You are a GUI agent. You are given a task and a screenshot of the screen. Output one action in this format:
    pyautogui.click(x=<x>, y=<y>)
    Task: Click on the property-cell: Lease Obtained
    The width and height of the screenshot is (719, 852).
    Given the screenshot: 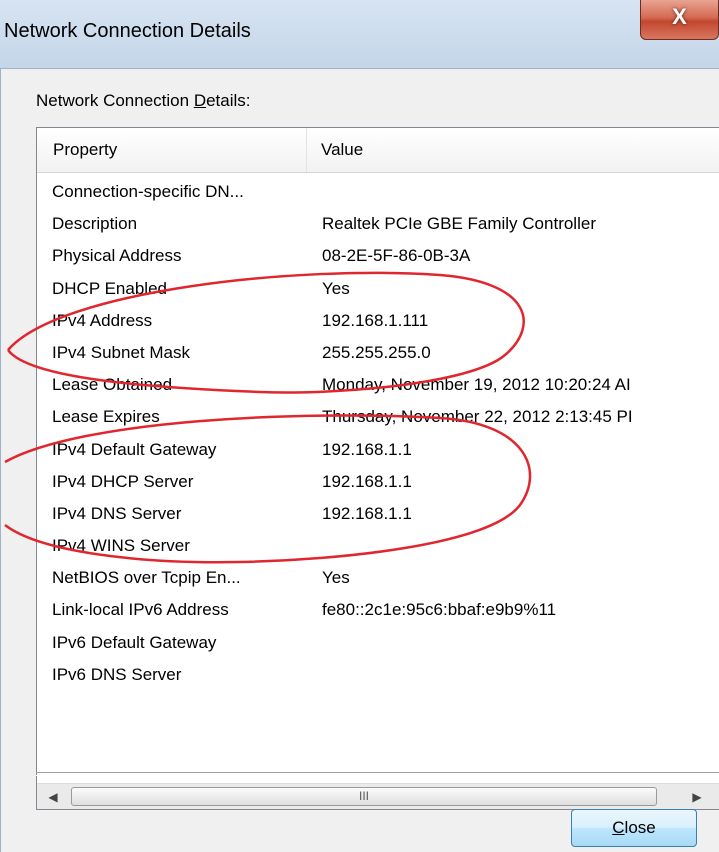 What is the action you would take?
    pyautogui.click(x=112, y=385)
    